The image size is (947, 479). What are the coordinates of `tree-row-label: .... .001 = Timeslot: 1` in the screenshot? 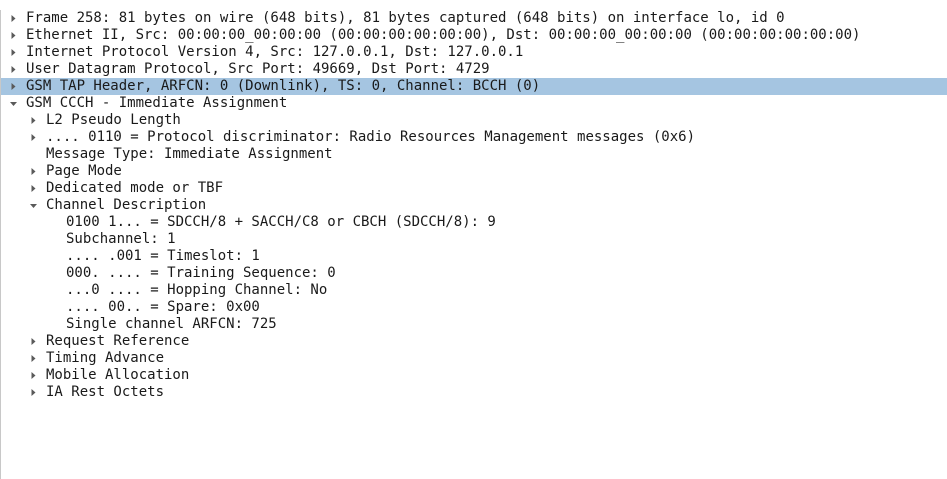 It's located at (163, 256).